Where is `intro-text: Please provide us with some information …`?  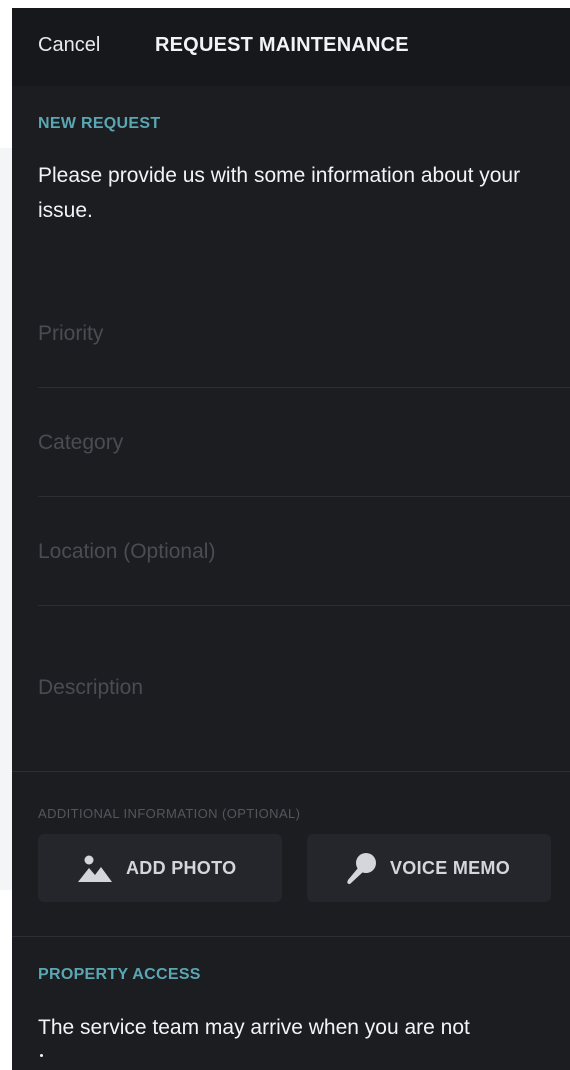
intro-text: Please provide us with some information … is located at coordinates (279, 193).